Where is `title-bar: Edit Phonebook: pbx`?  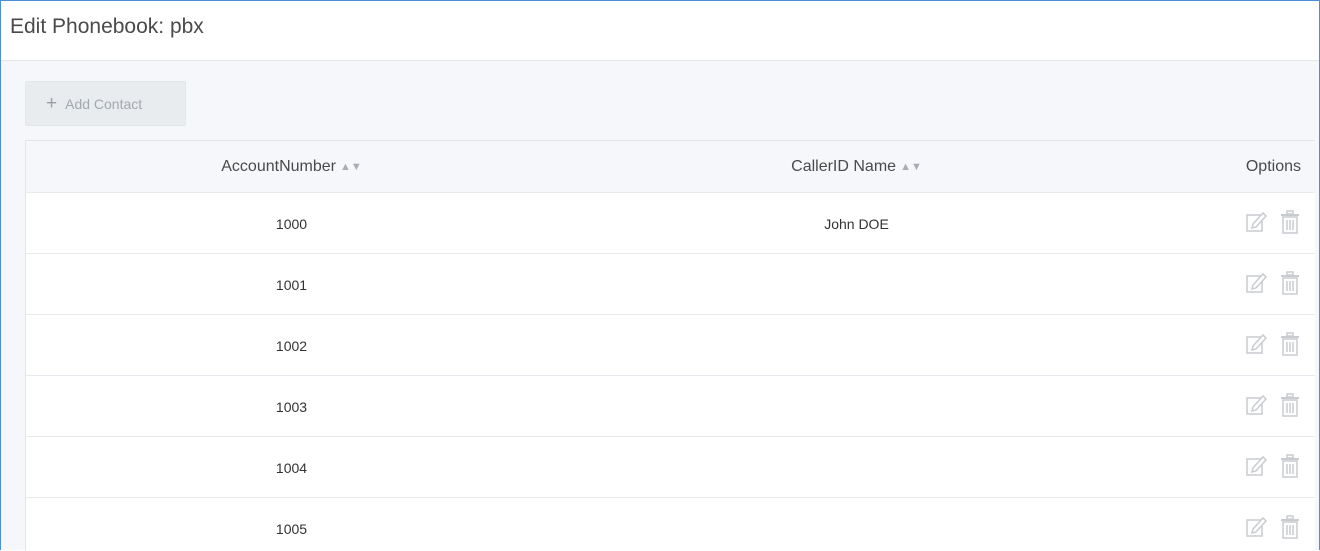
title-bar: Edit Phonebook: pbx is located at coordinates (660, 31).